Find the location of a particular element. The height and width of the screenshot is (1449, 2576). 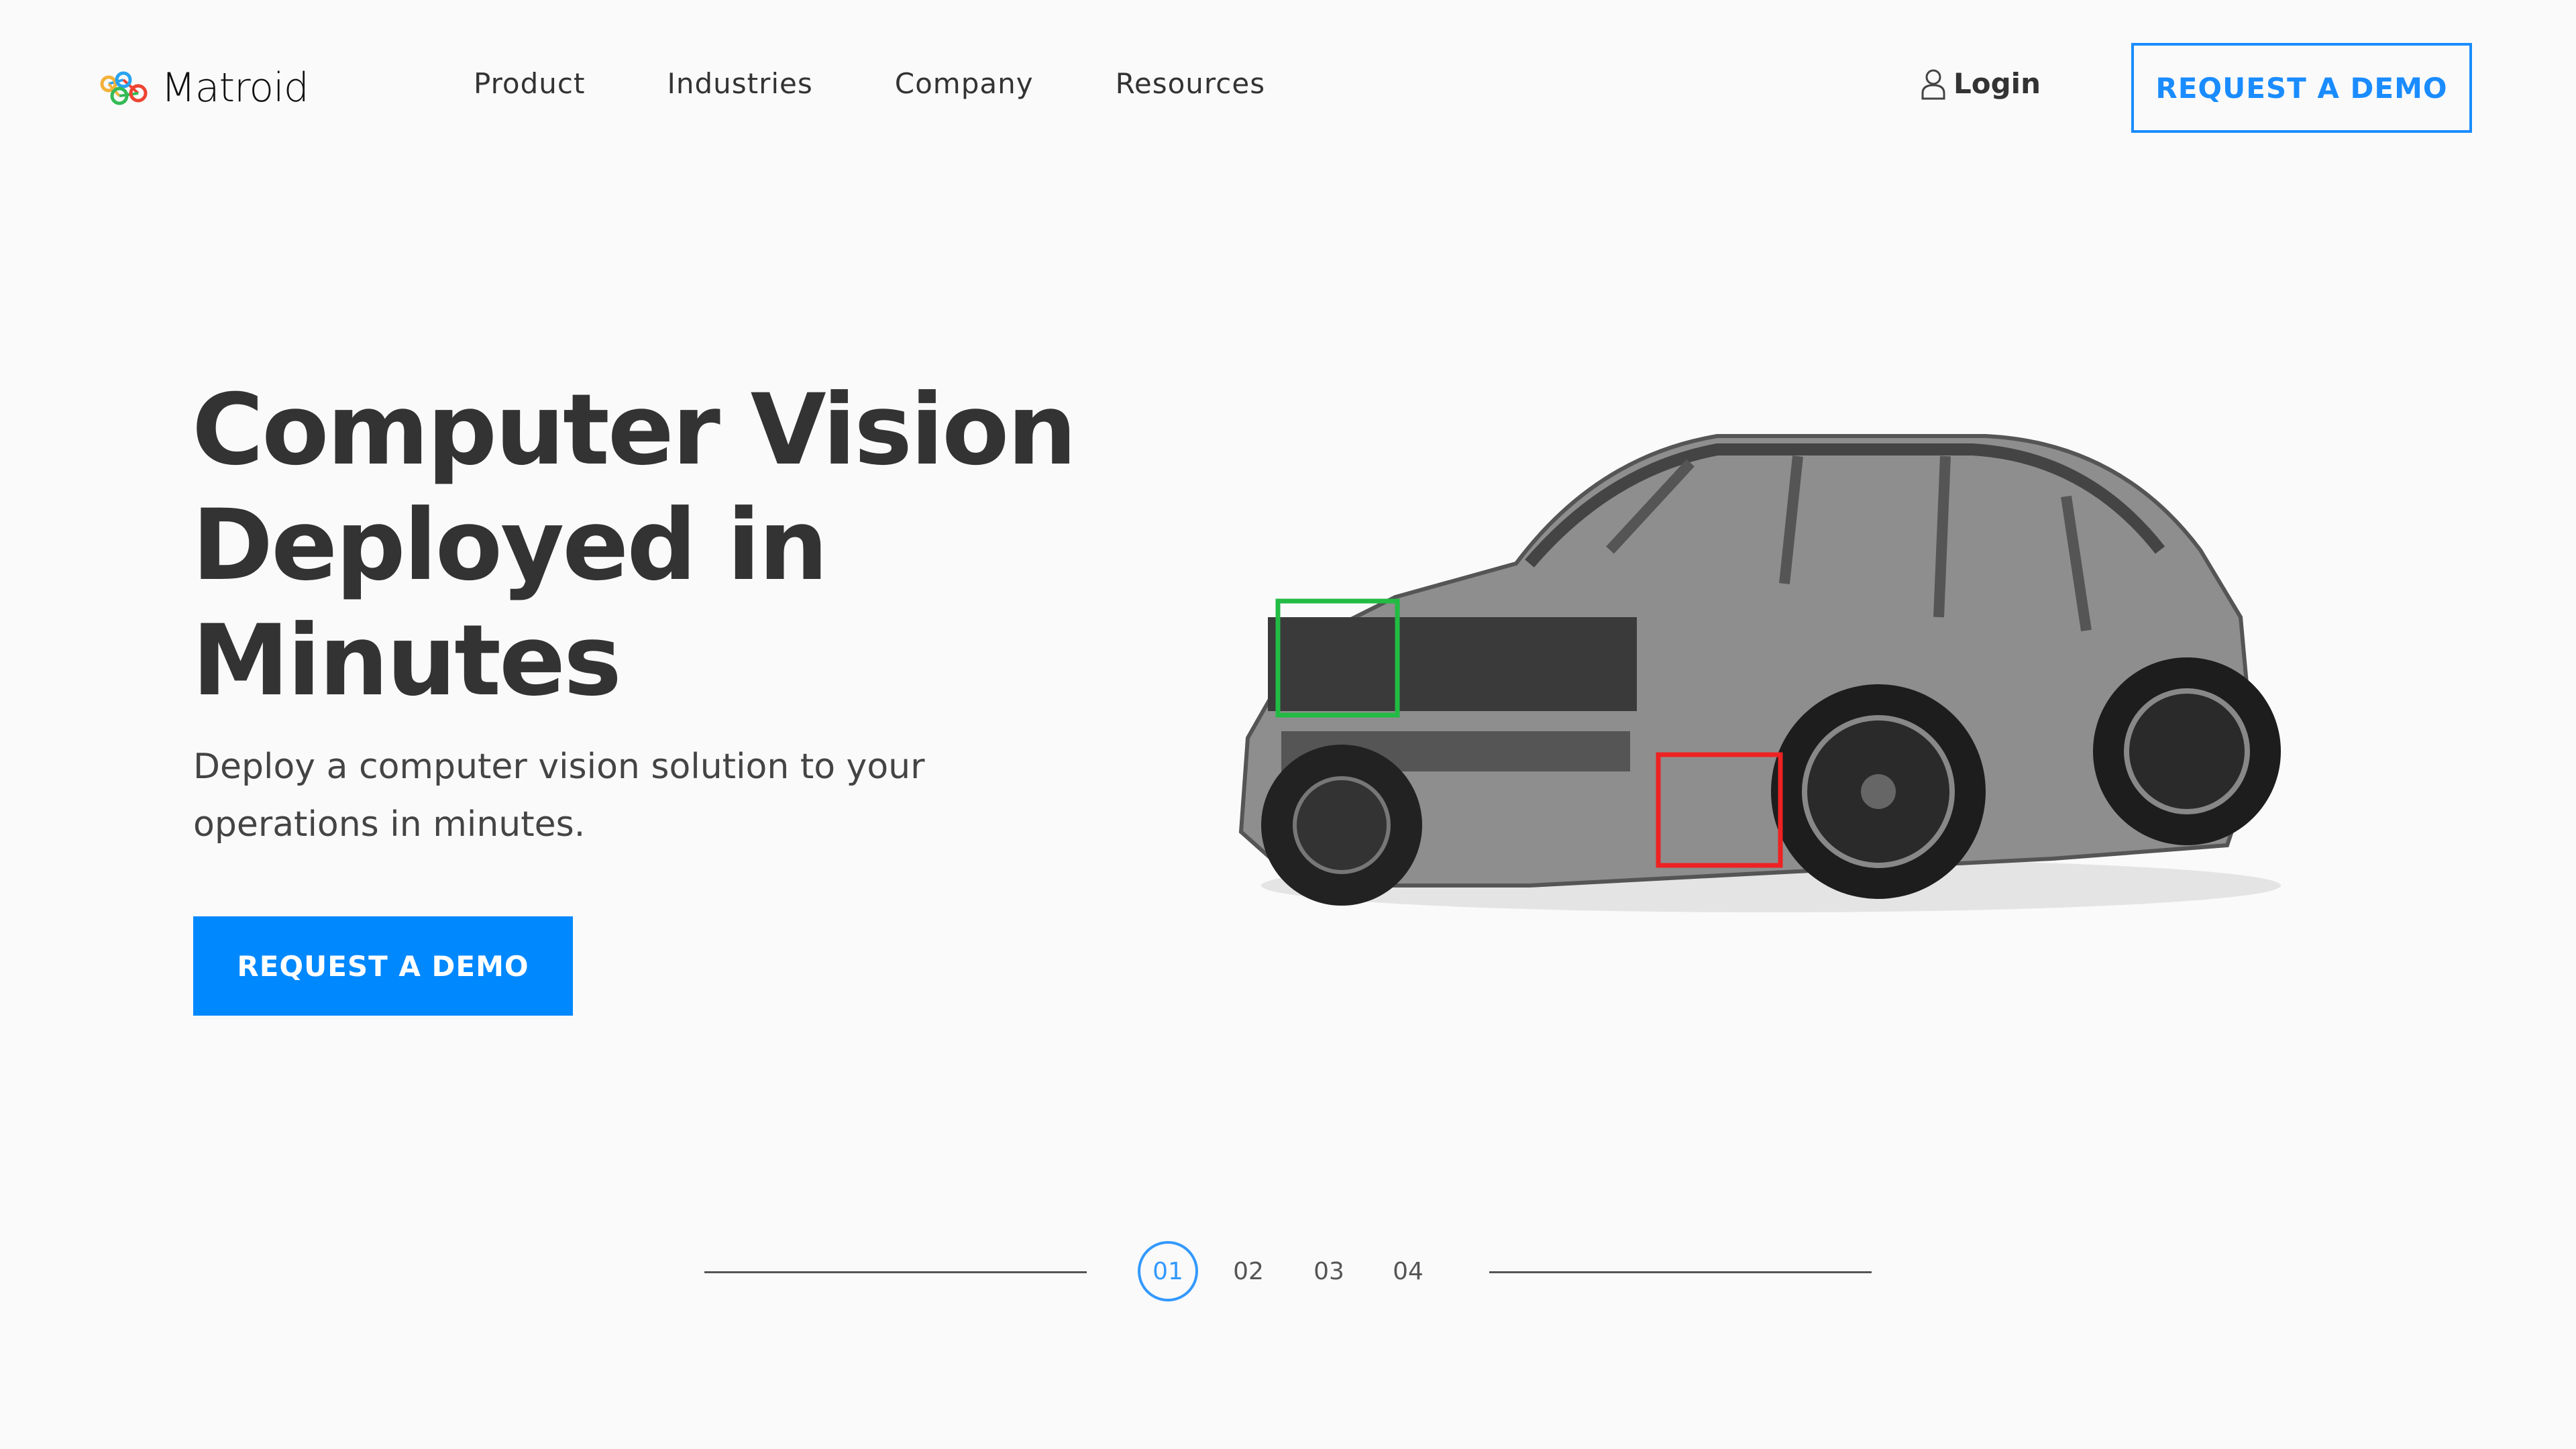

nav-item-product: Product is located at coordinates (529, 83).